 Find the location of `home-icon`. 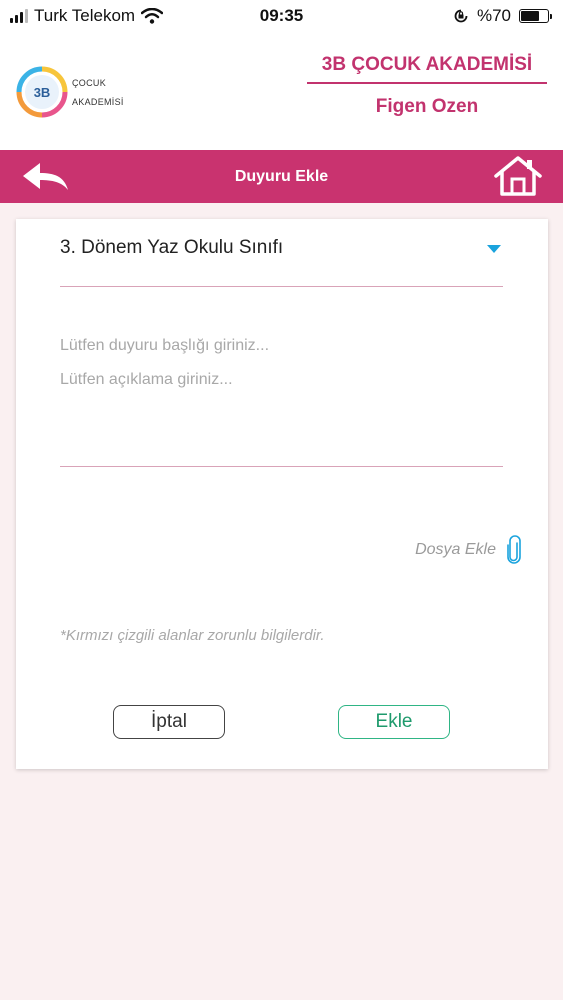

home-icon is located at coordinates (518, 176).